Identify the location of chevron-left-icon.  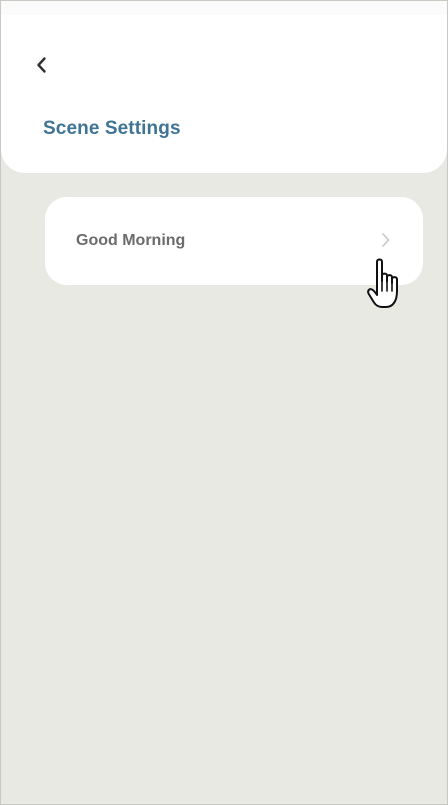
(41, 67).